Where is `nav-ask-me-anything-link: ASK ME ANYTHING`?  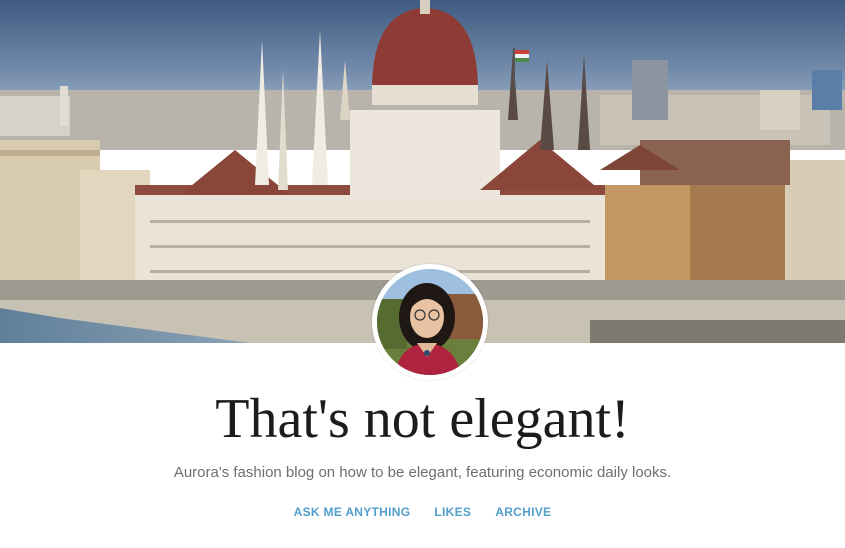 nav-ask-me-anything-link: ASK ME ANYTHING is located at coordinates (352, 512).